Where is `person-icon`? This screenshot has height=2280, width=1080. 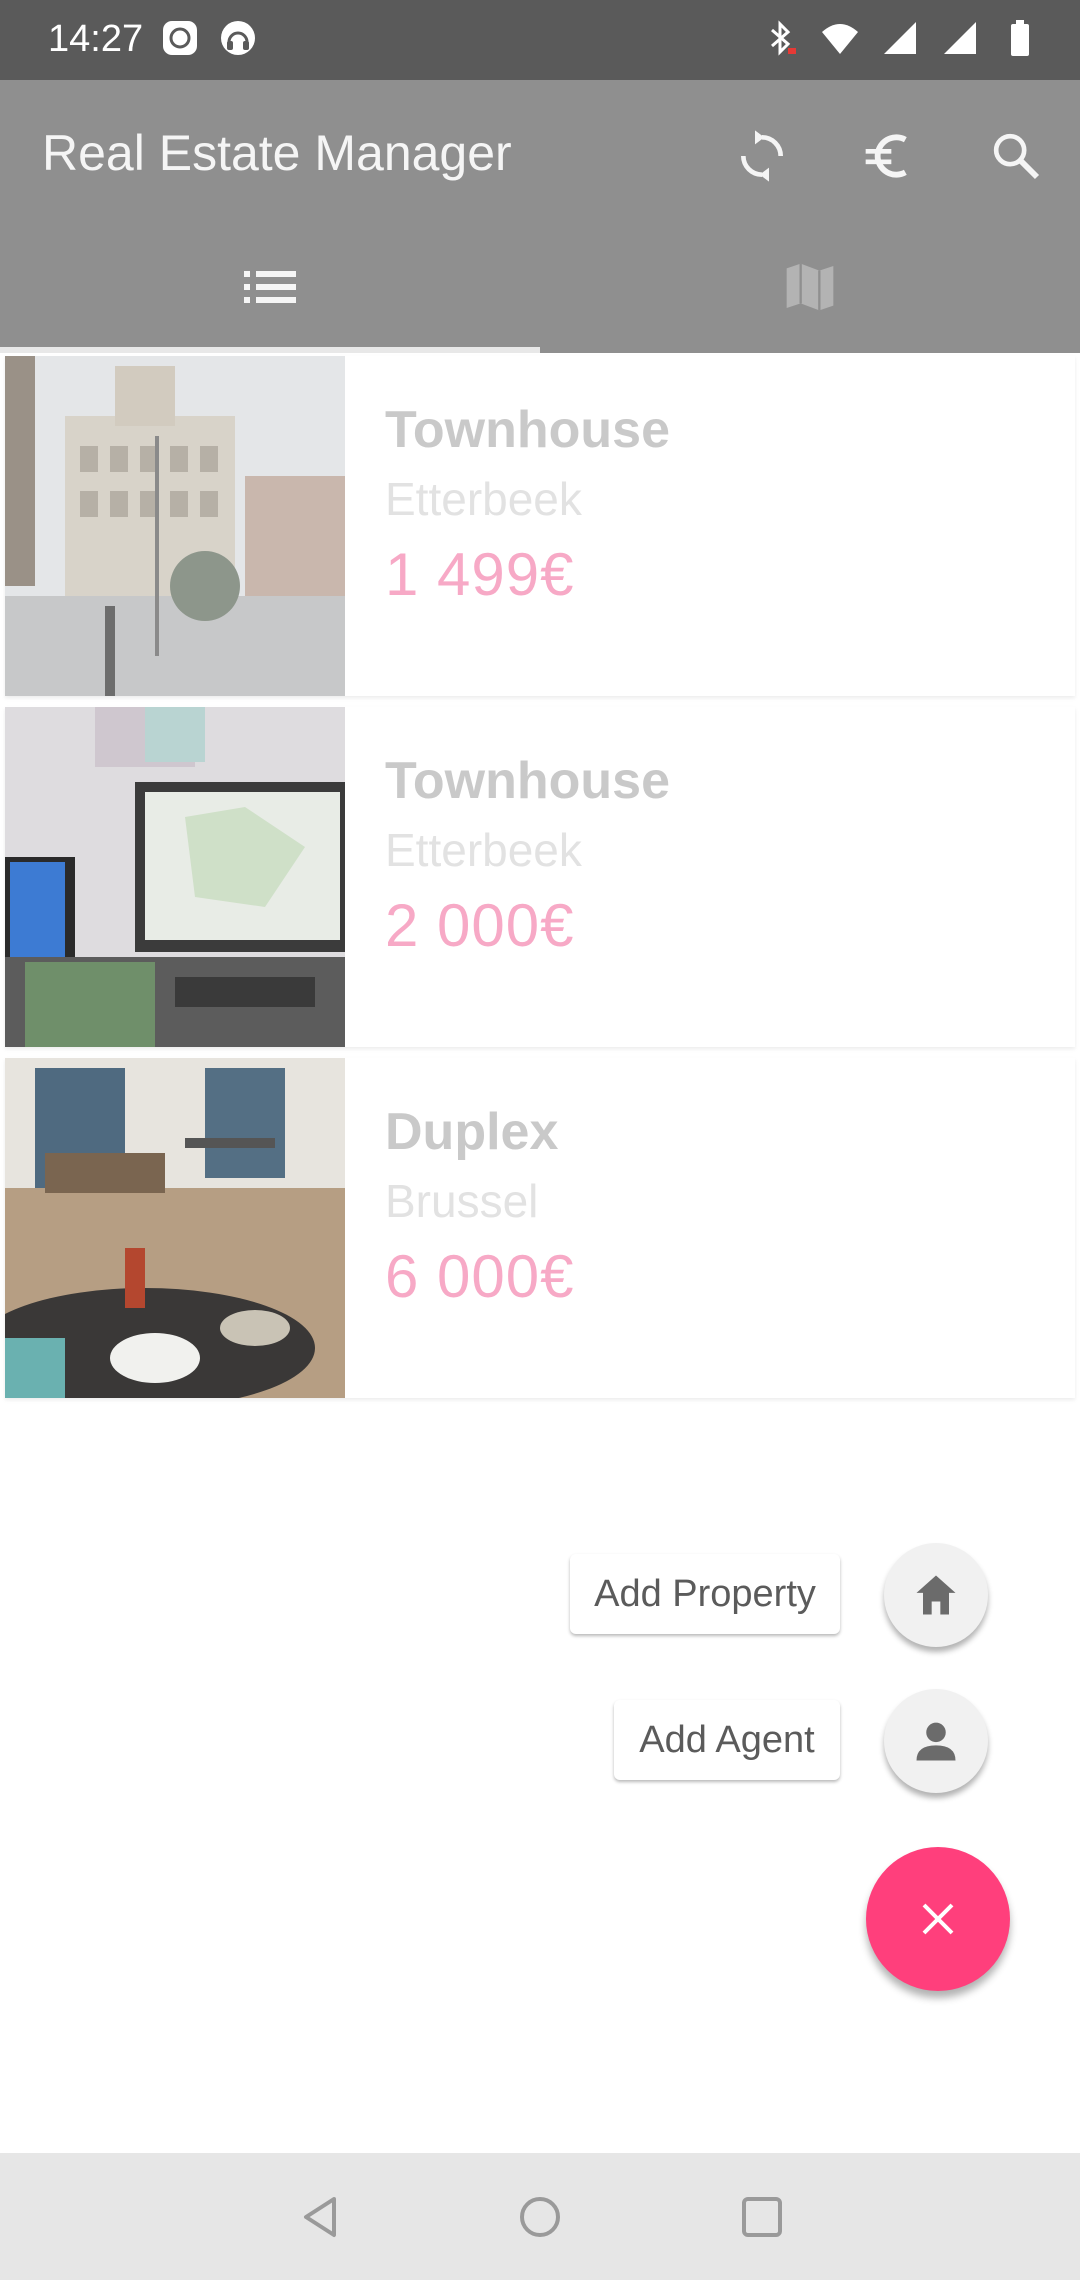
person-icon is located at coordinates (936, 1741).